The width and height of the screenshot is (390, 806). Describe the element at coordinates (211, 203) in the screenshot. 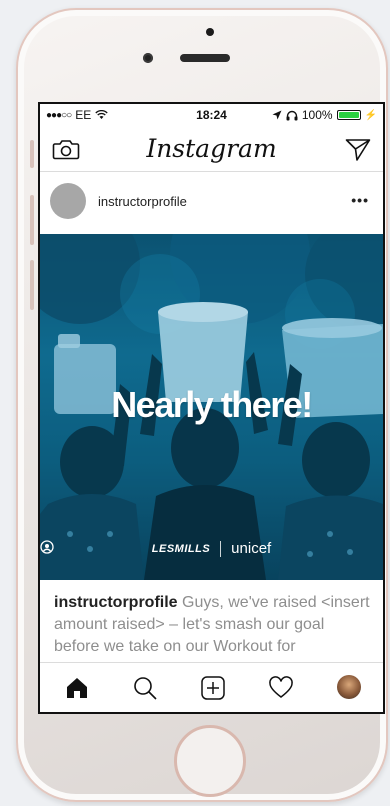

I see `post-header: instructorprofile •••` at that location.